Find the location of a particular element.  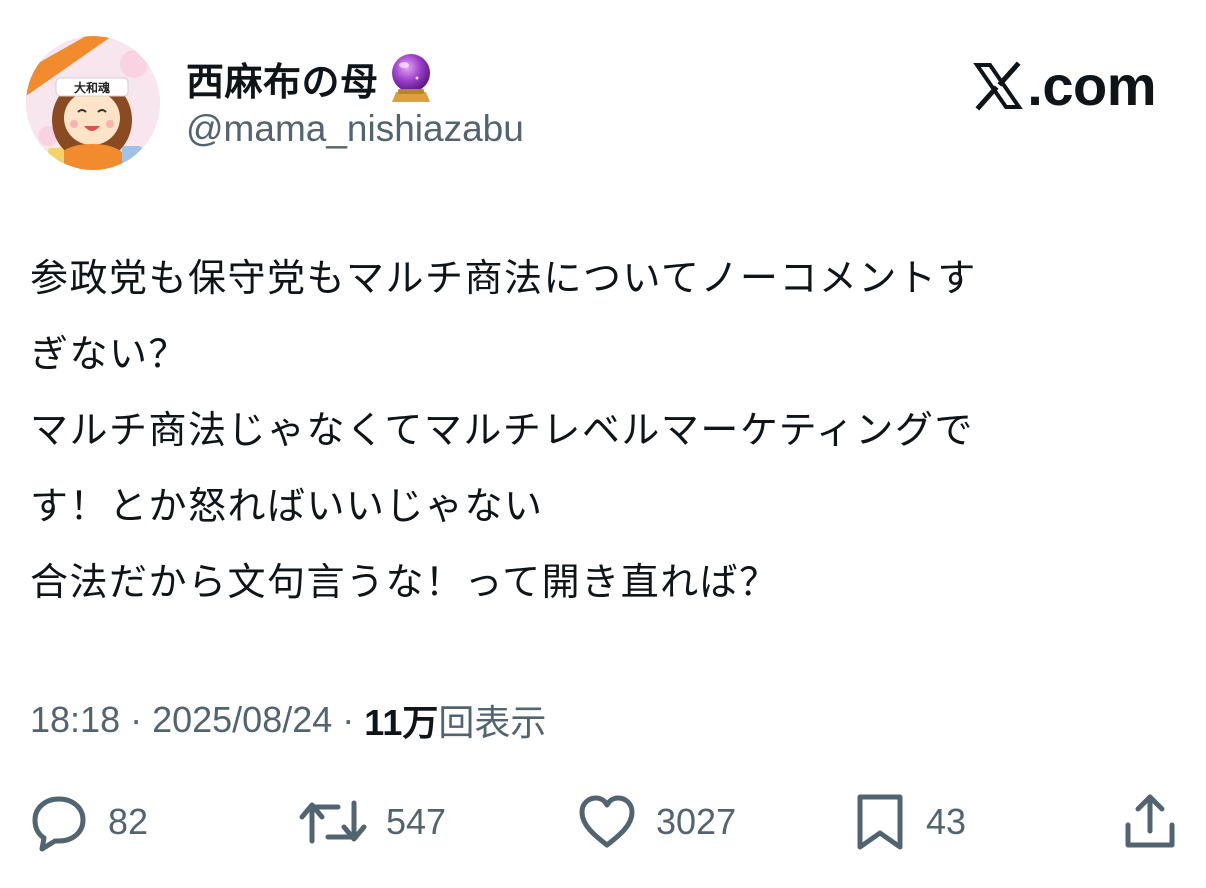

tweet-meta: 18:18 · 2025/08/24 · 11万 回表示 is located at coordinates (288, 720).